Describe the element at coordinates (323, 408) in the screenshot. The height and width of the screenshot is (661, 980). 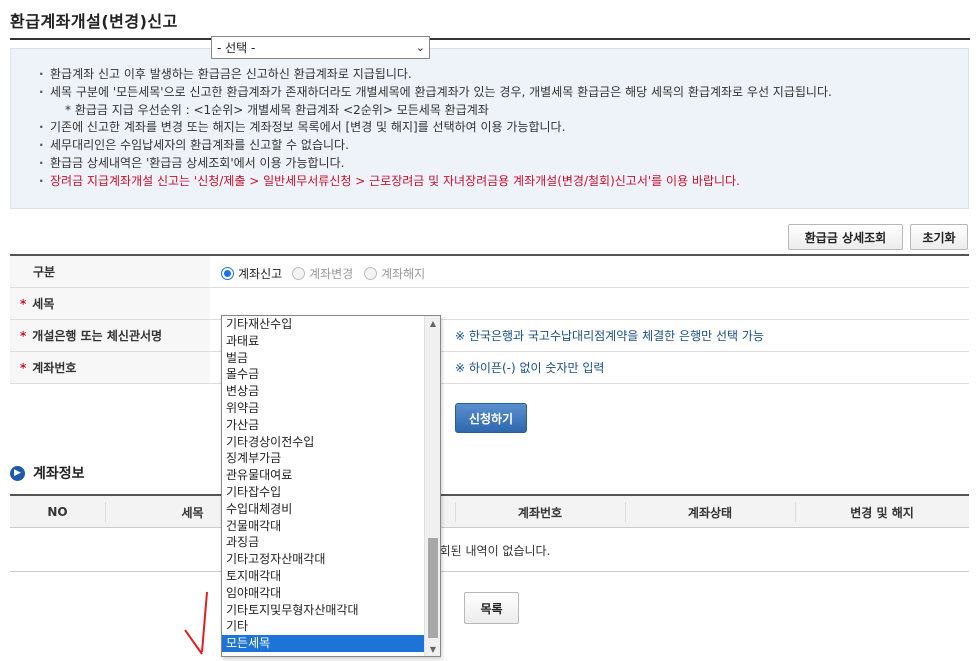
I see `dropdown-option: 위약금` at that location.